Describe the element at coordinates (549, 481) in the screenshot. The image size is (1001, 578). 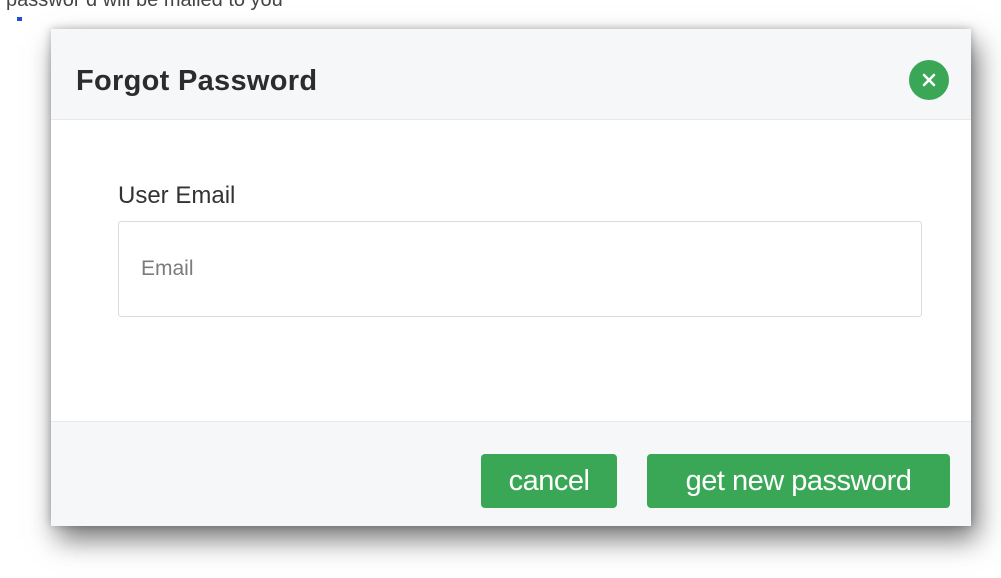
I see `cancel-button: cancel` at that location.